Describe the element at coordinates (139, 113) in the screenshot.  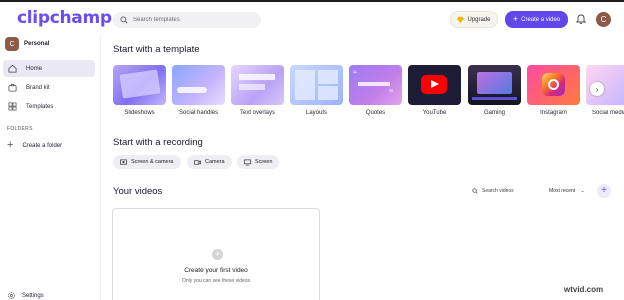
I see `template-label: Slideshows` at that location.